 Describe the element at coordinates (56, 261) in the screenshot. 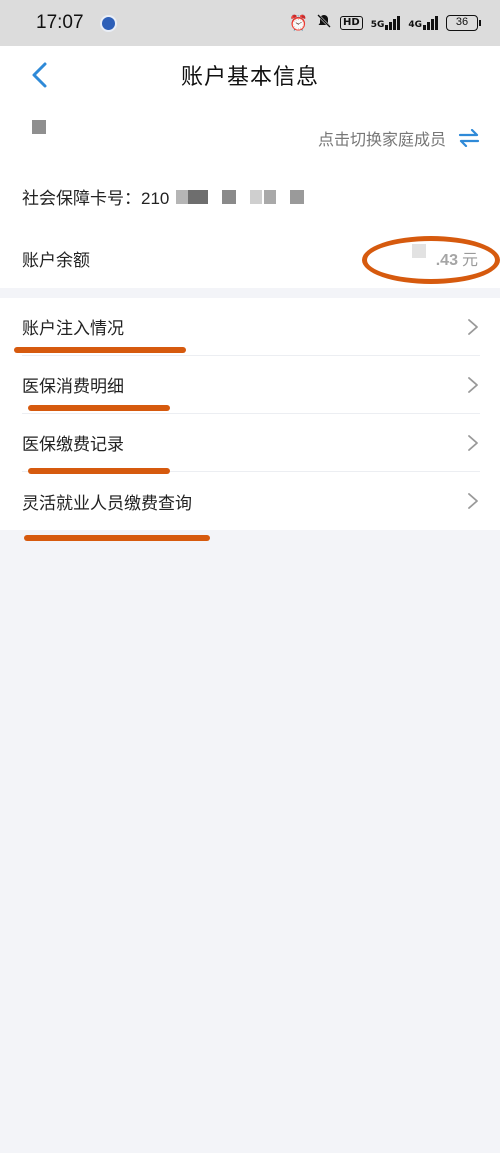

I see `balance-label: 账户余额` at that location.